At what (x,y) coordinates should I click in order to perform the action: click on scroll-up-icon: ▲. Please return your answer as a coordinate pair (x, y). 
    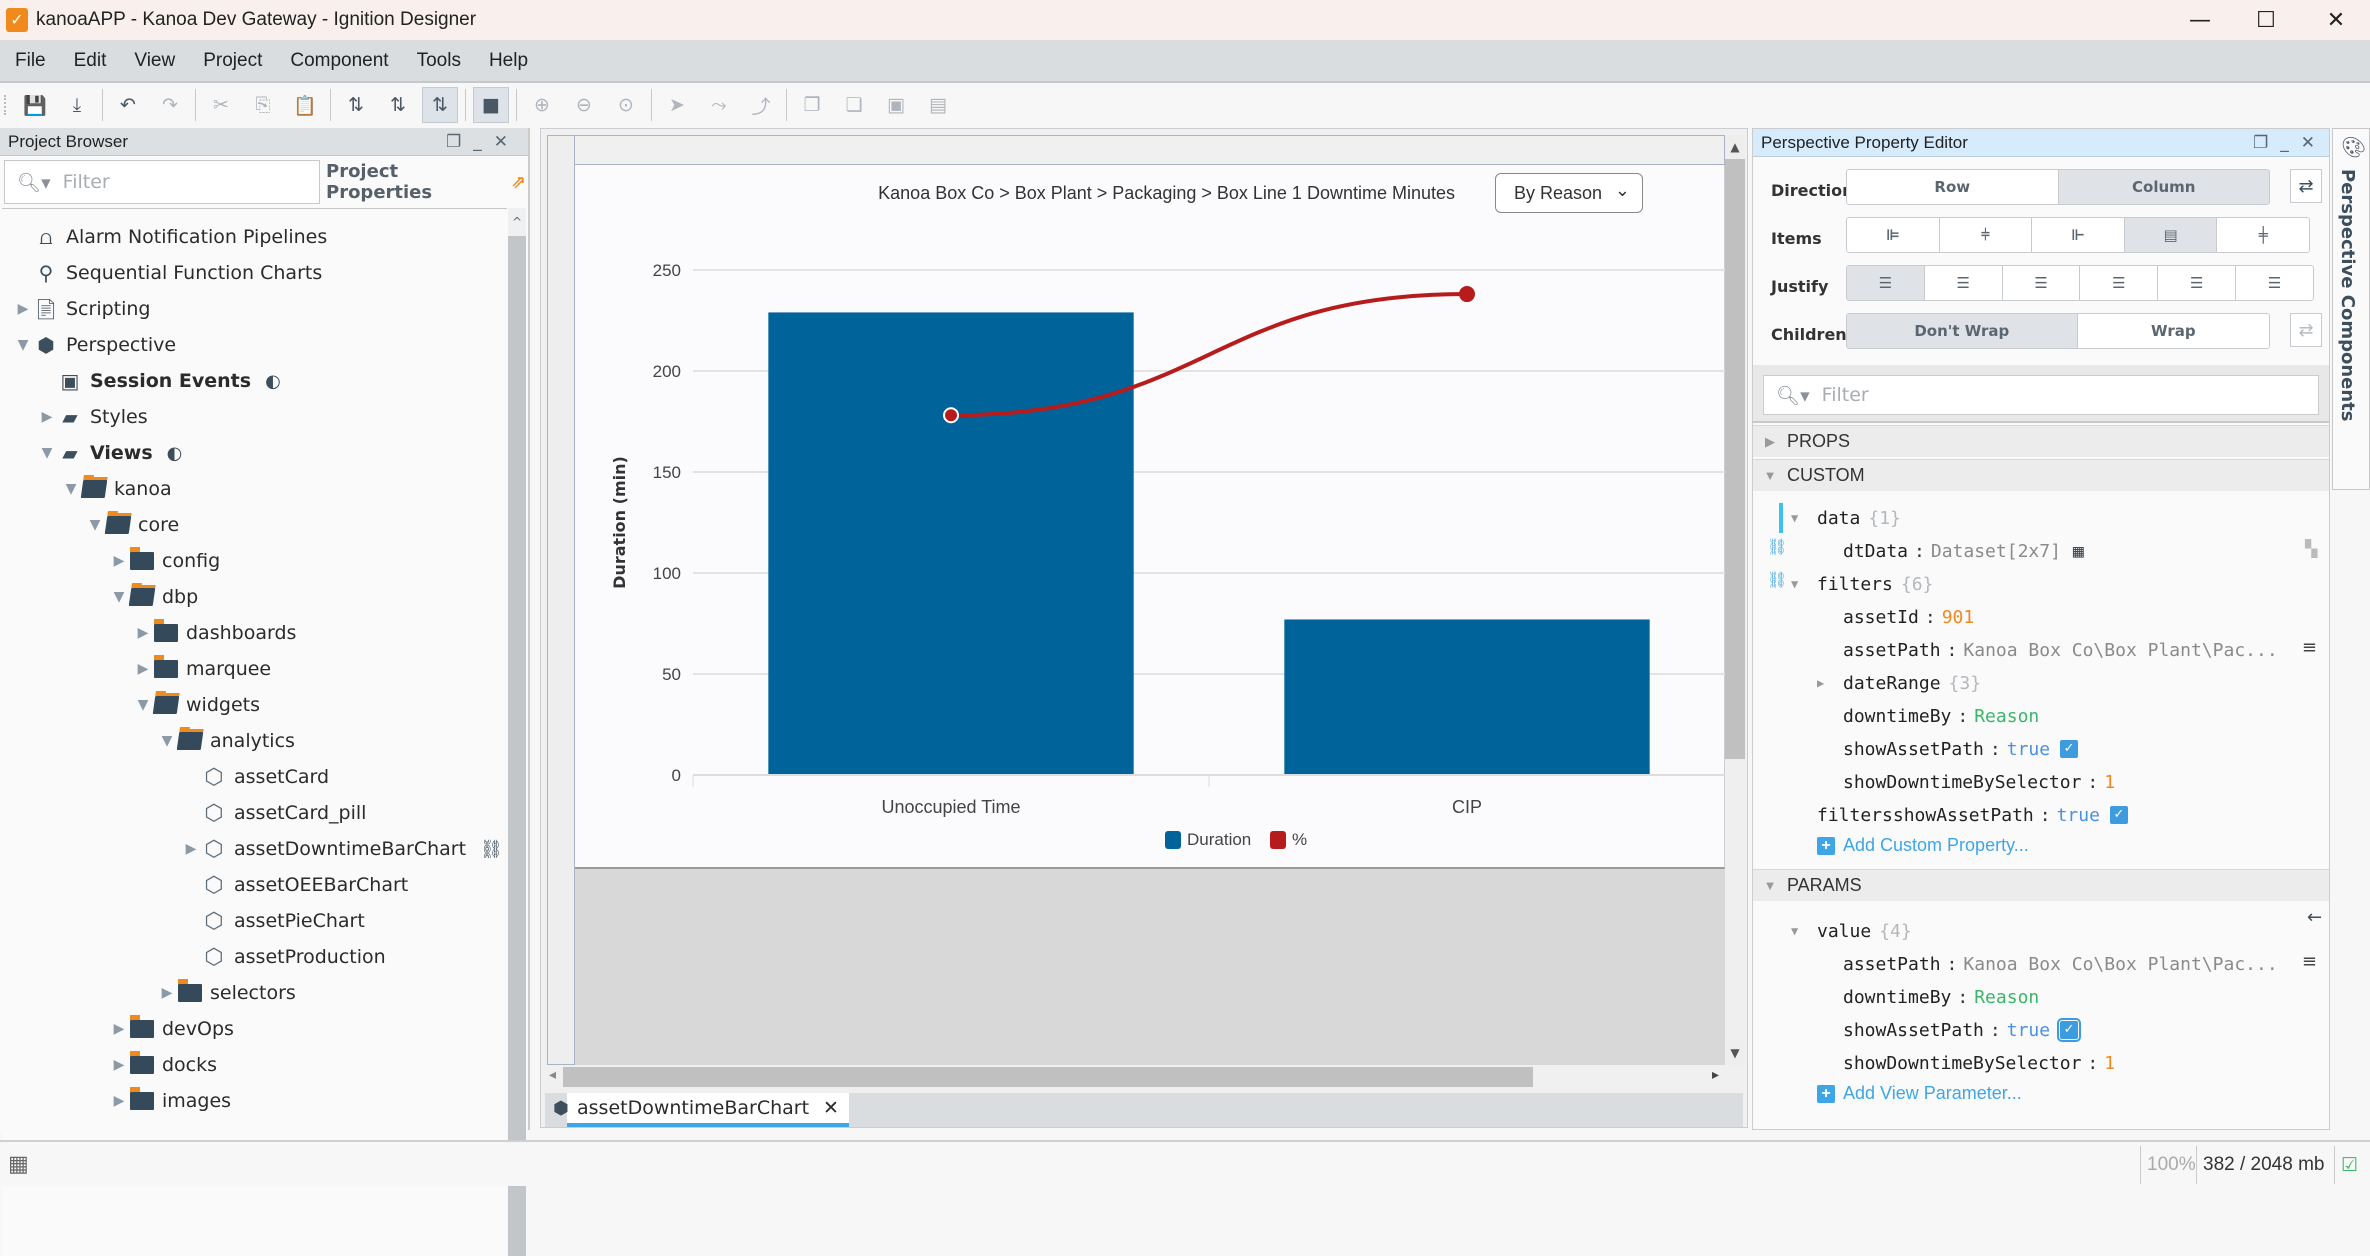
    Looking at the image, I should click on (1735, 147).